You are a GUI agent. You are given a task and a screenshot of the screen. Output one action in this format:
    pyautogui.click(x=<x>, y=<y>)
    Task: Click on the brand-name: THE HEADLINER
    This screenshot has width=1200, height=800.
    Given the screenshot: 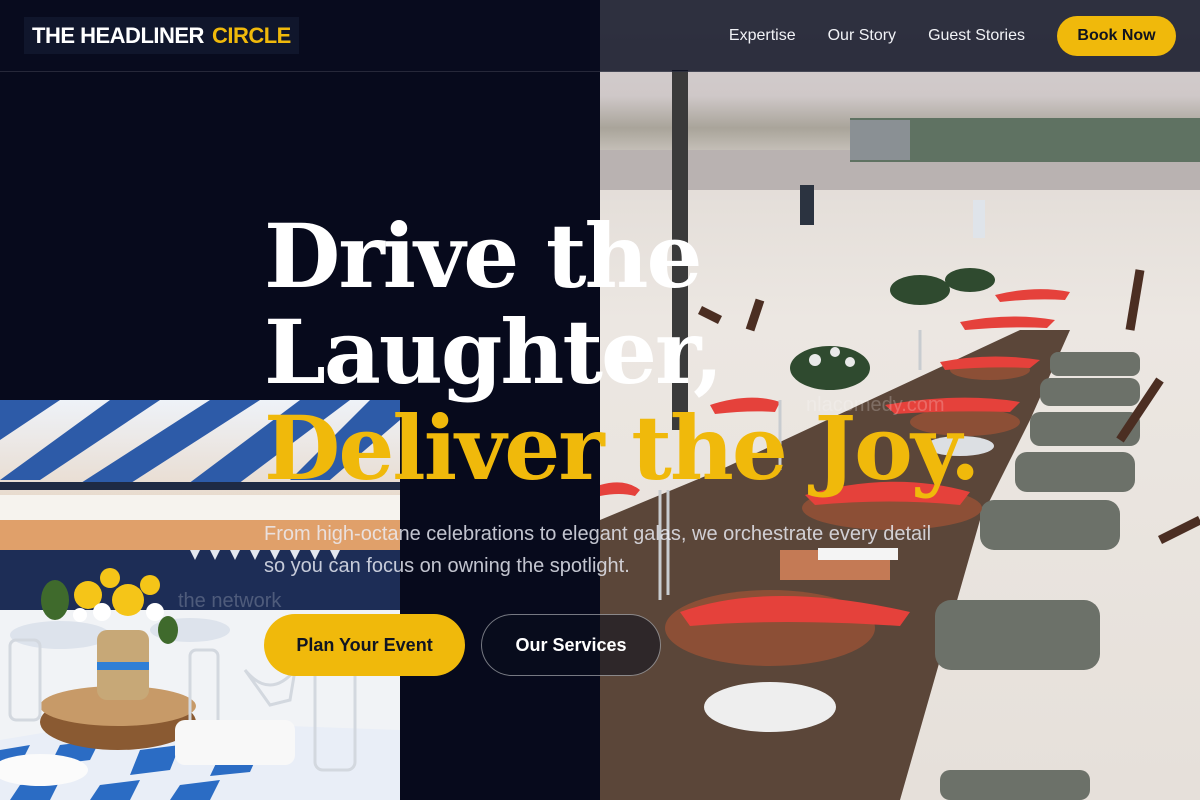 What is the action you would take?
    pyautogui.click(x=118, y=35)
    